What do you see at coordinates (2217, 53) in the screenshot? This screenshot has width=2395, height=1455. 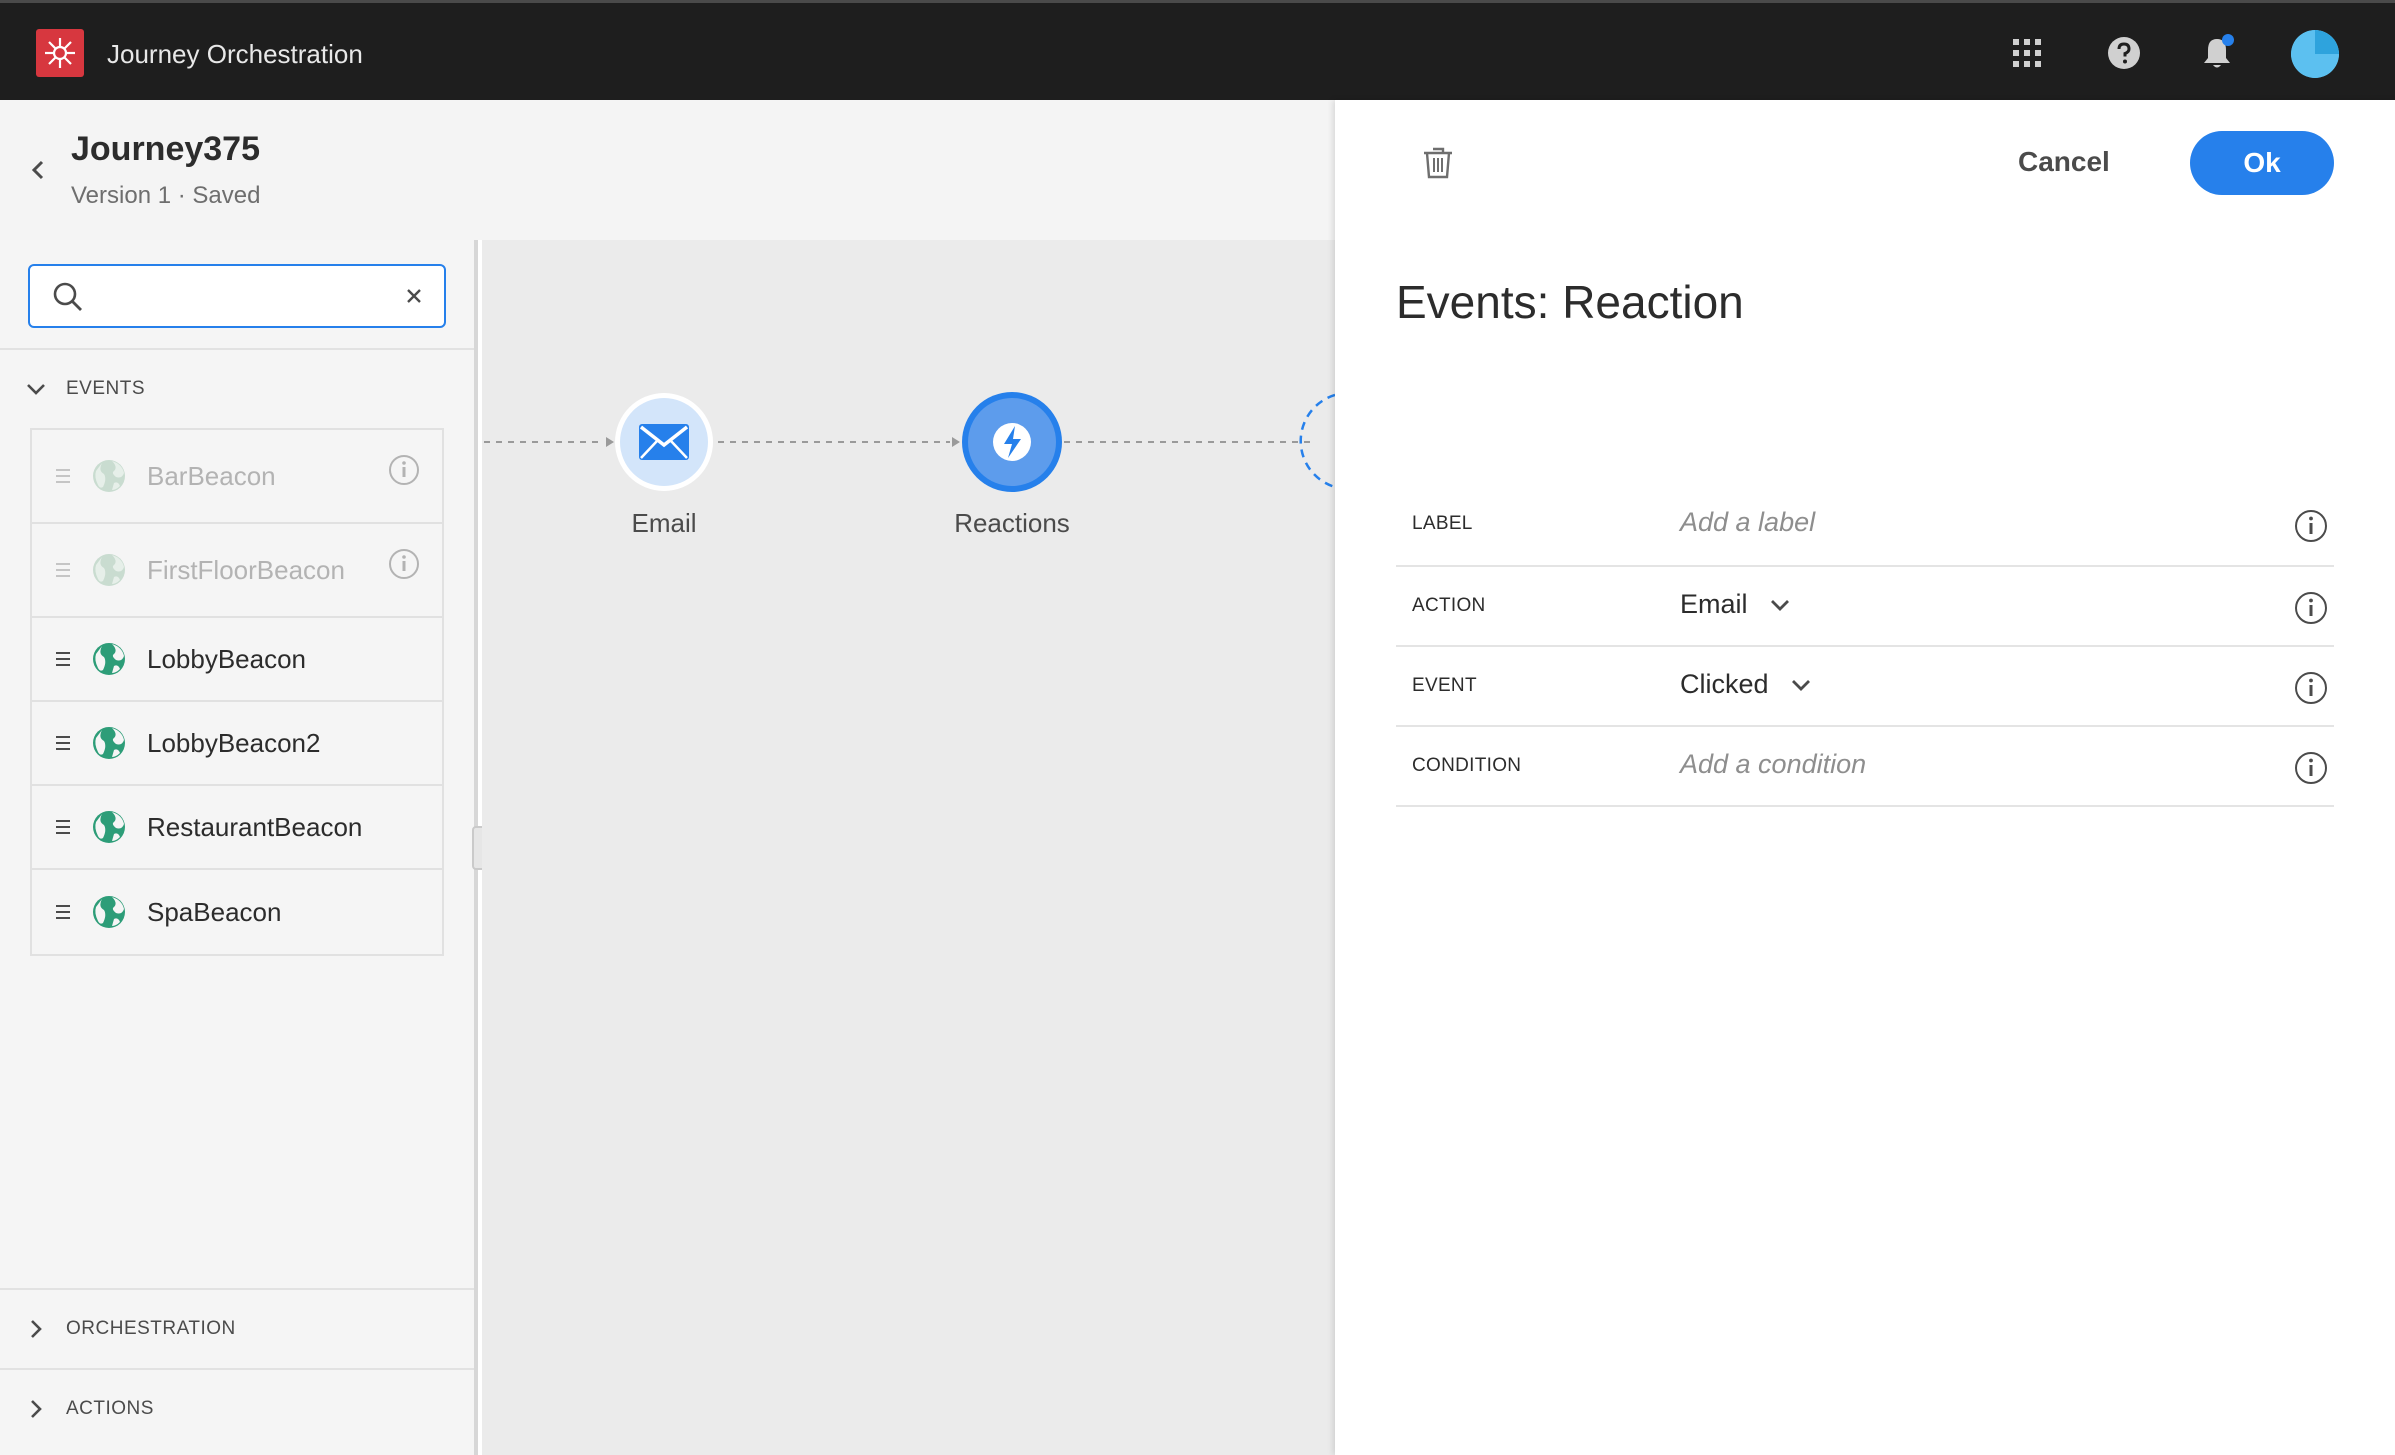 I see `notifications-bell-icon` at bounding box center [2217, 53].